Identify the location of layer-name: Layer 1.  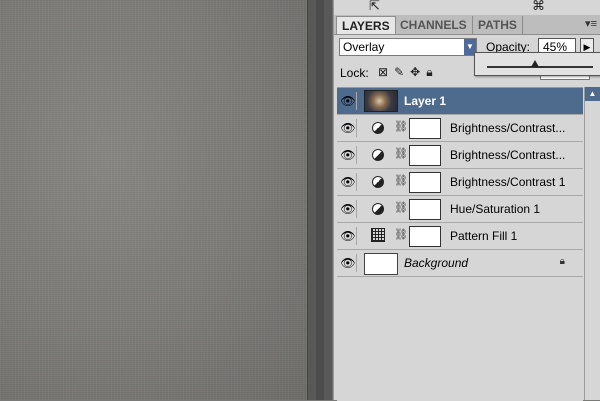
(425, 101).